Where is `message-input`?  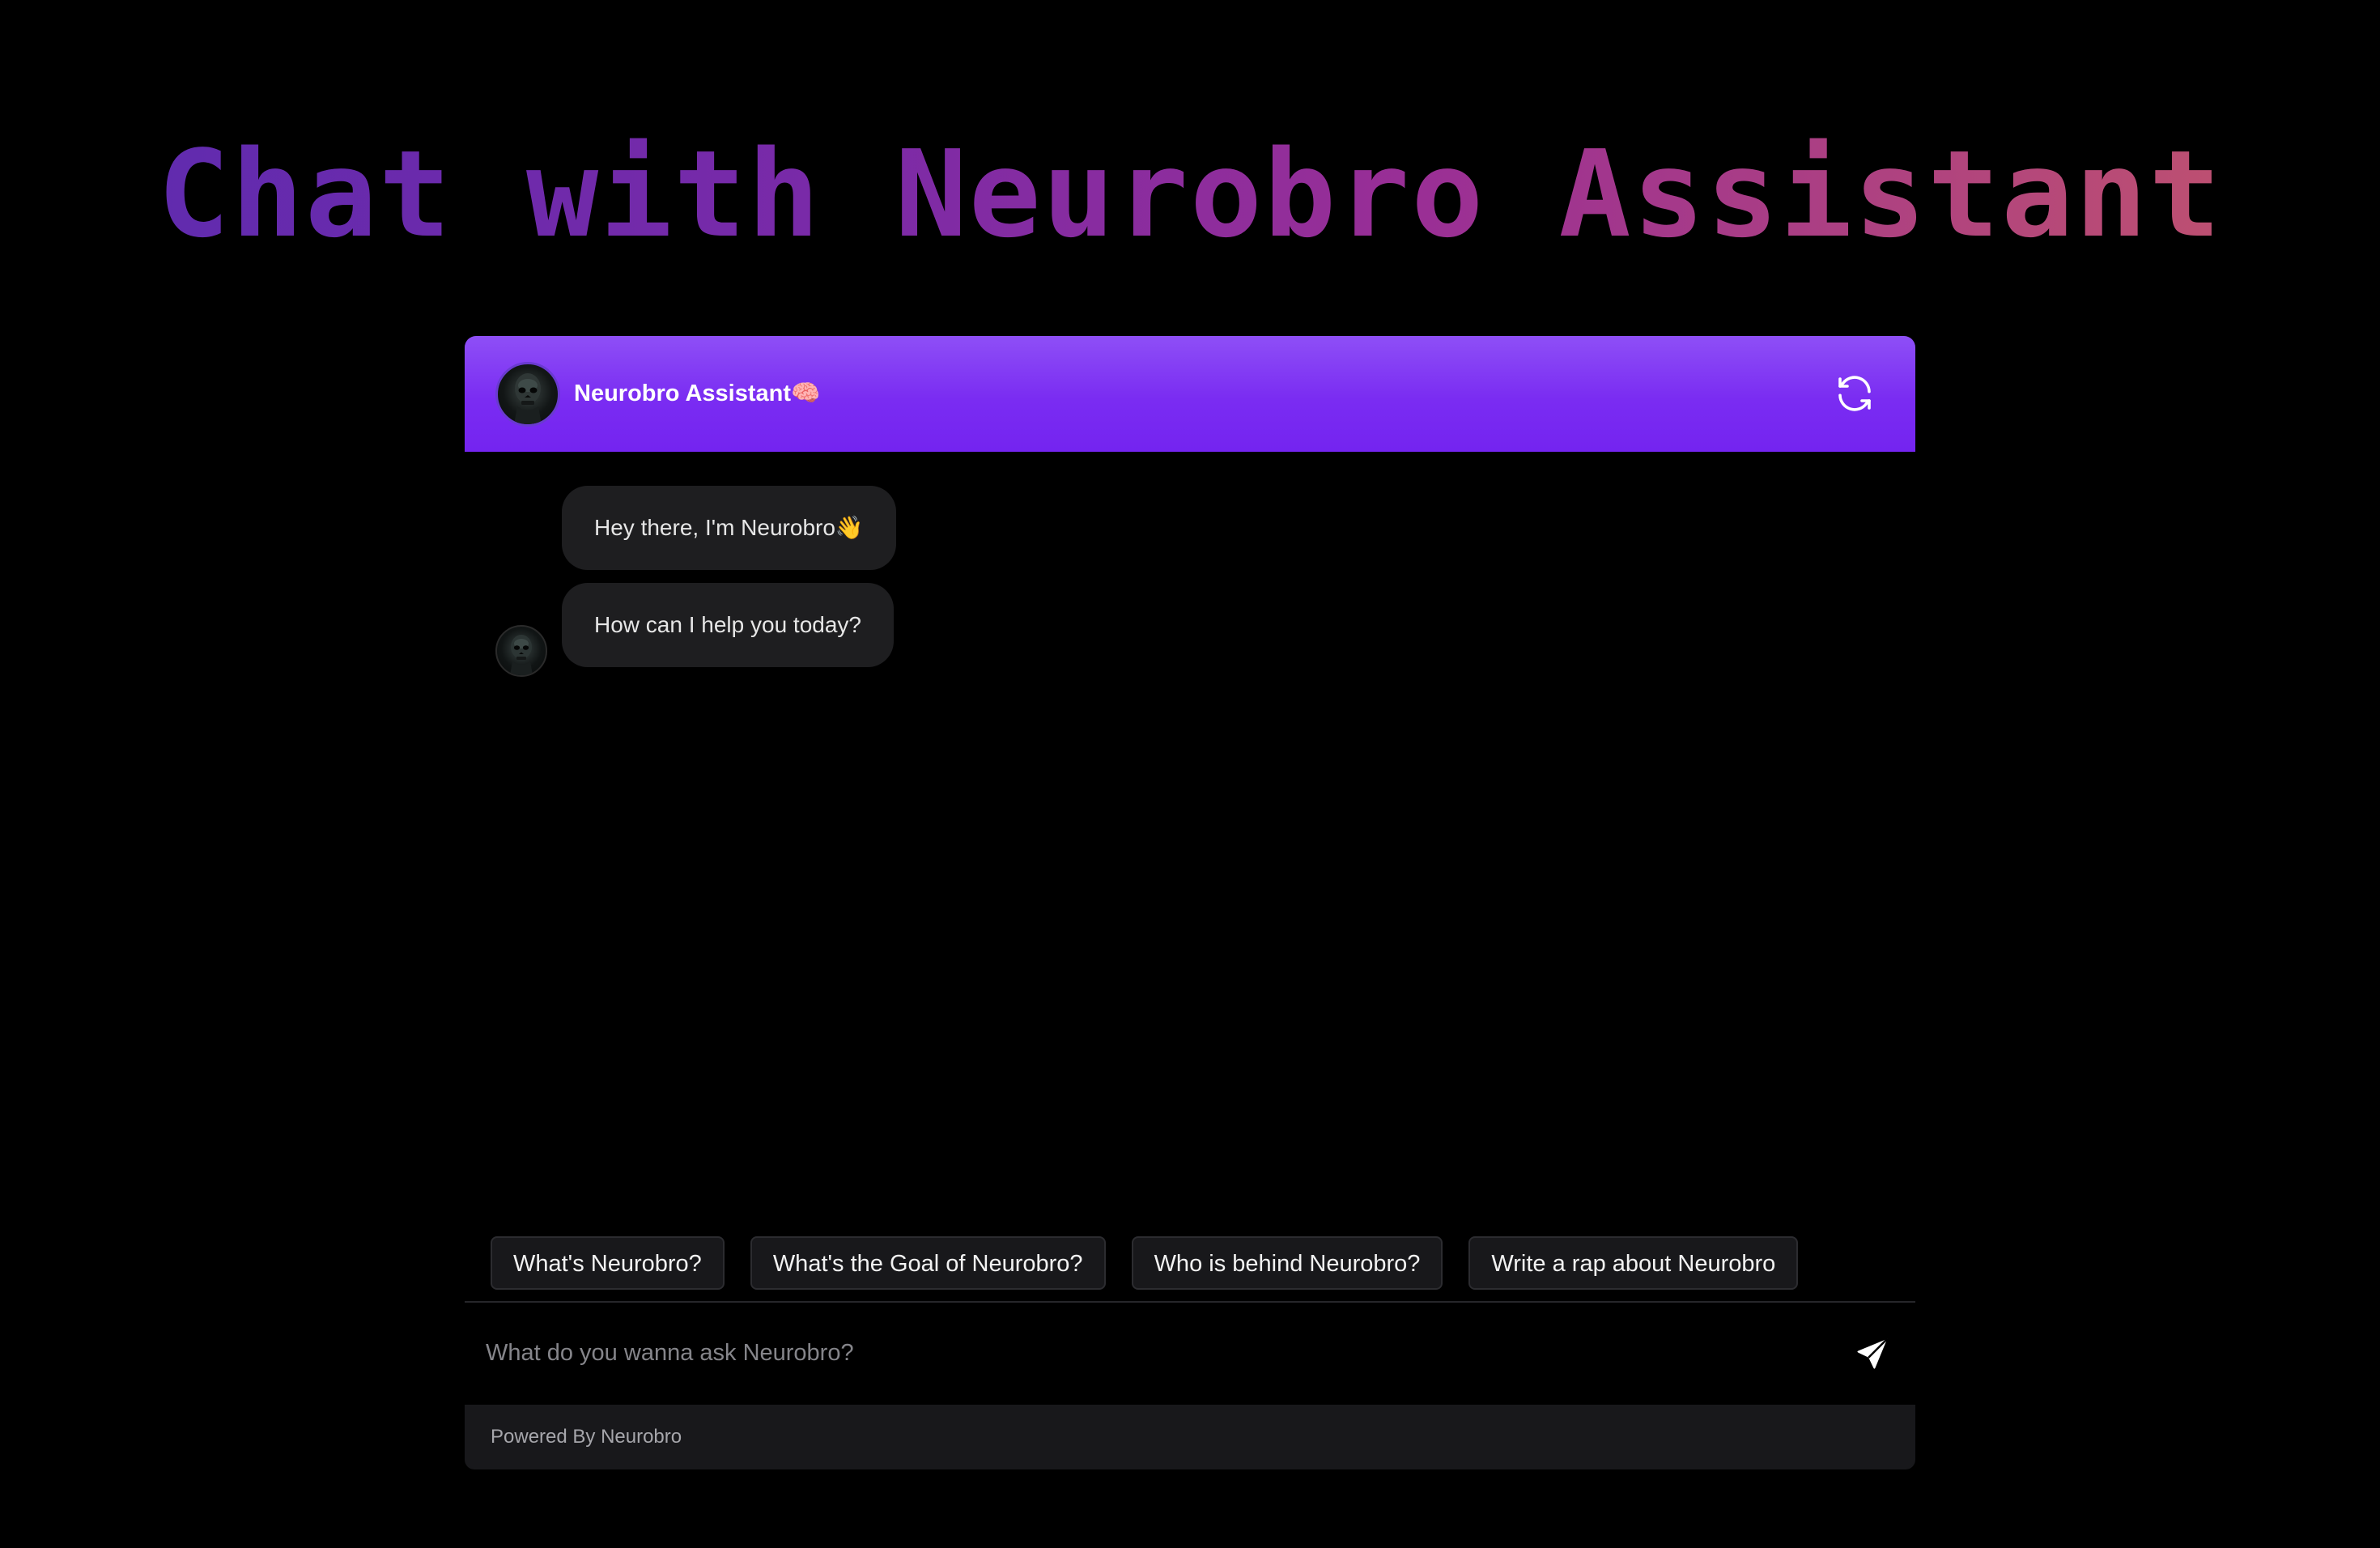
message-input is located at coordinates (1141, 1353).